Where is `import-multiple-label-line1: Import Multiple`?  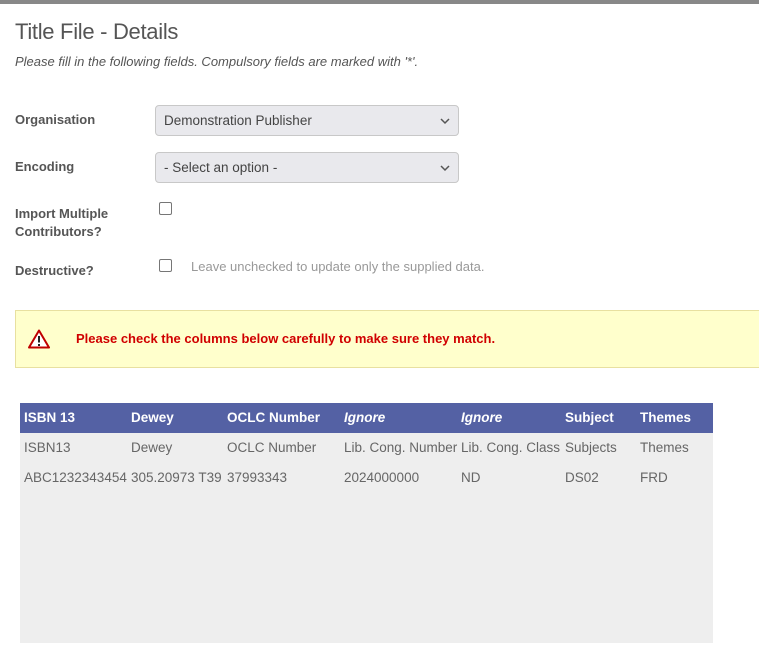
import-multiple-label-line1: Import Multiple is located at coordinates (62, 213).